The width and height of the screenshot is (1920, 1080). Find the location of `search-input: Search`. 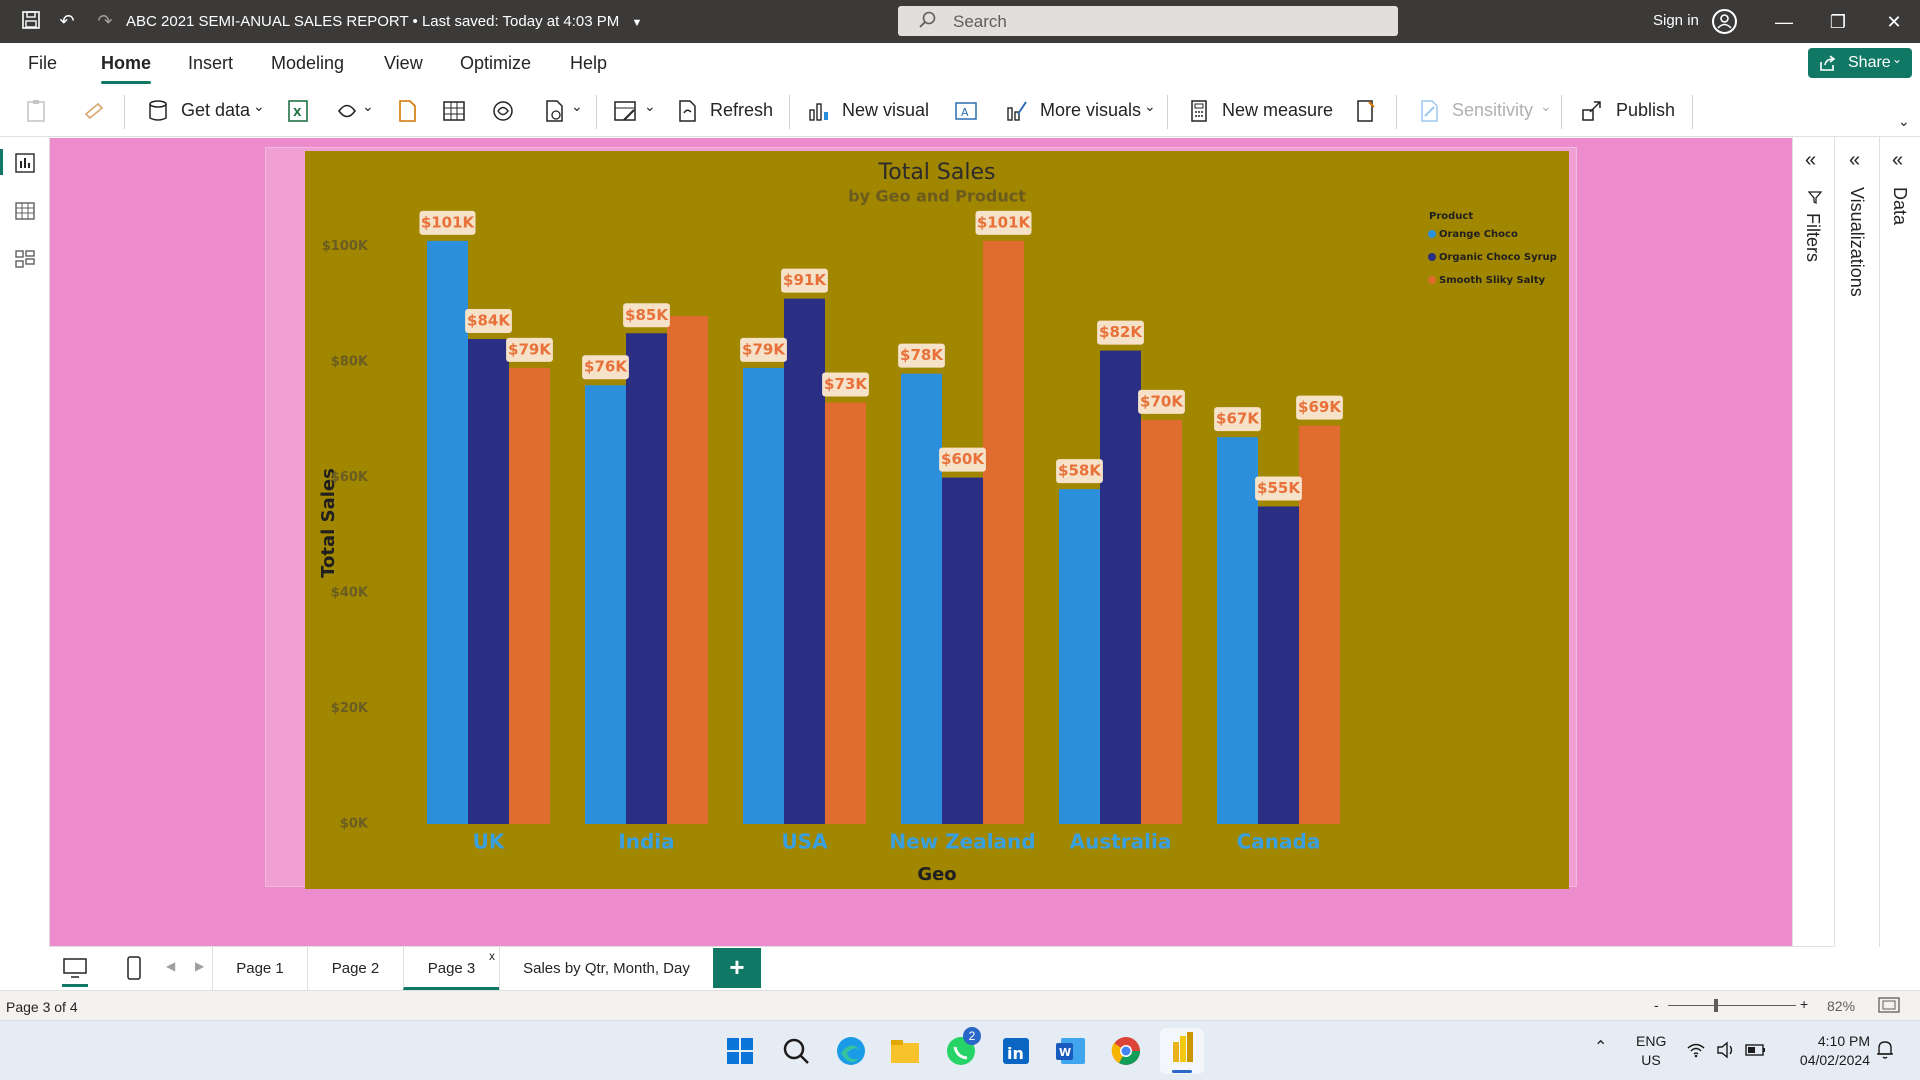

search-input: Search is located at coordinates (1148, 21).